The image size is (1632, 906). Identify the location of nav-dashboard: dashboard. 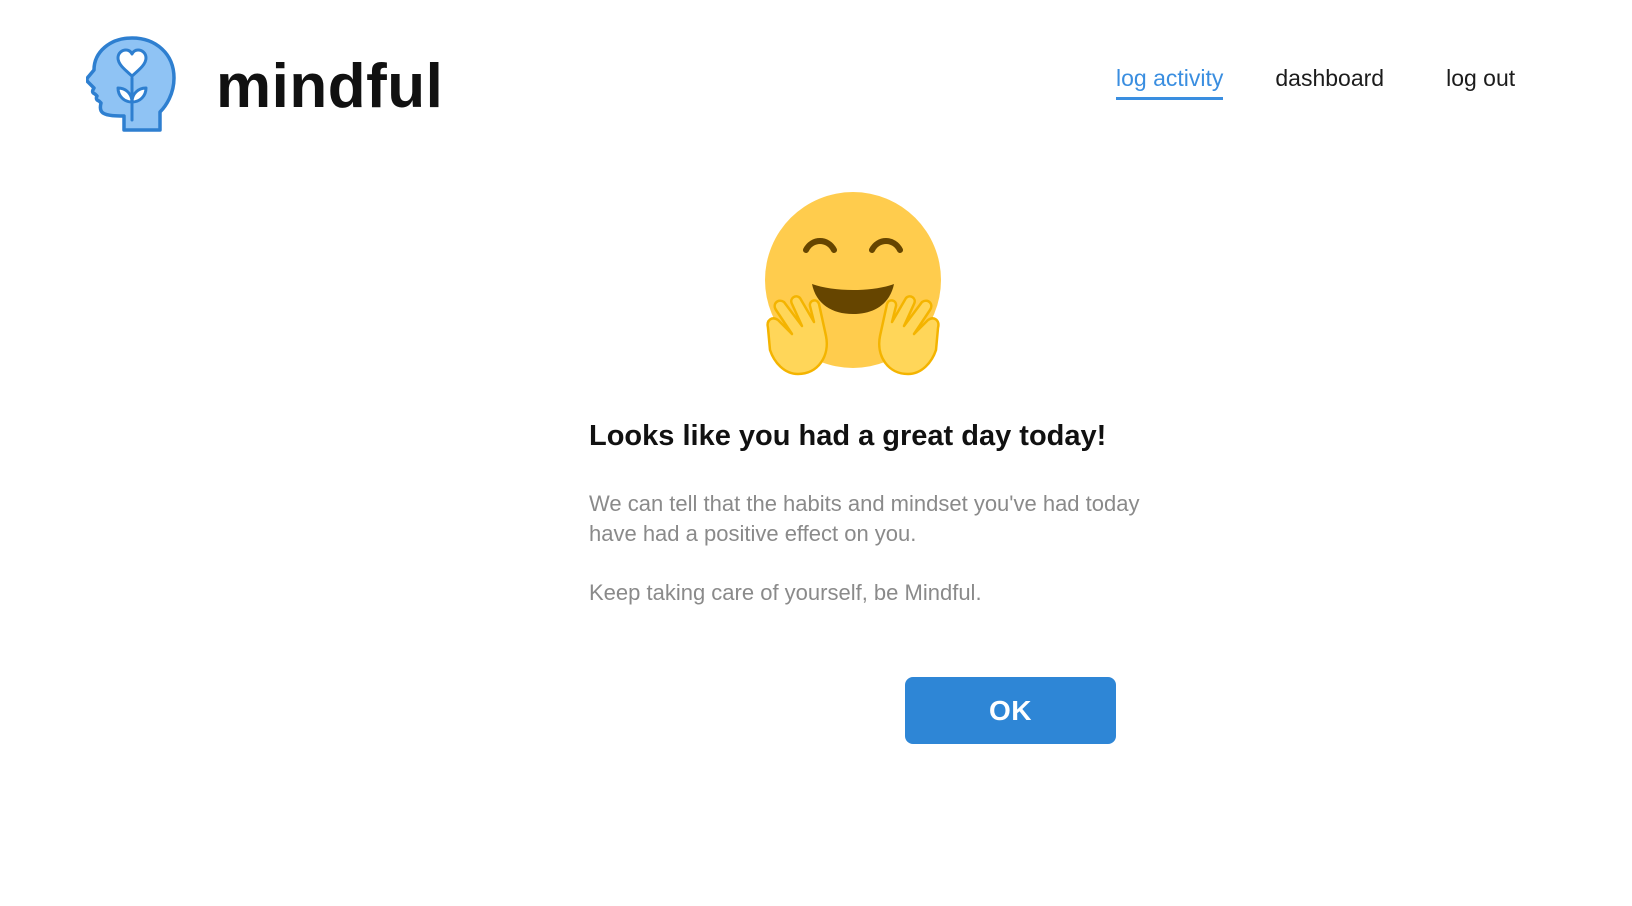
(1329, 82).